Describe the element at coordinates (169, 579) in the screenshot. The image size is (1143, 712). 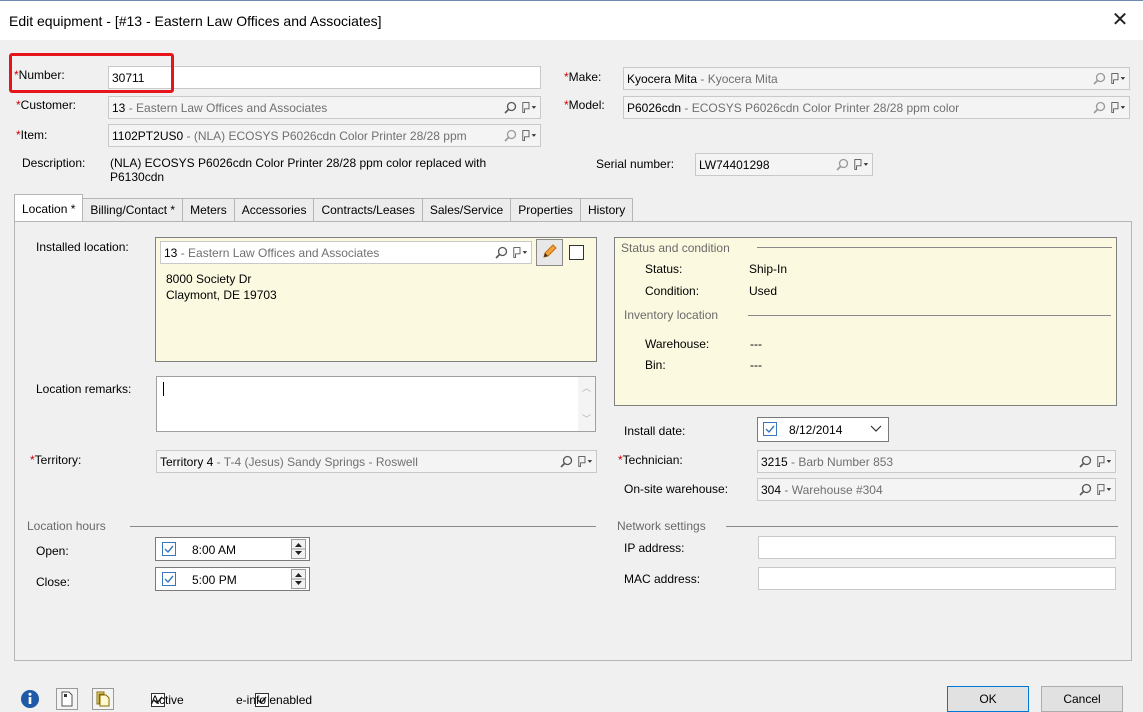
I see `close-enabled-checkbox` at that location.